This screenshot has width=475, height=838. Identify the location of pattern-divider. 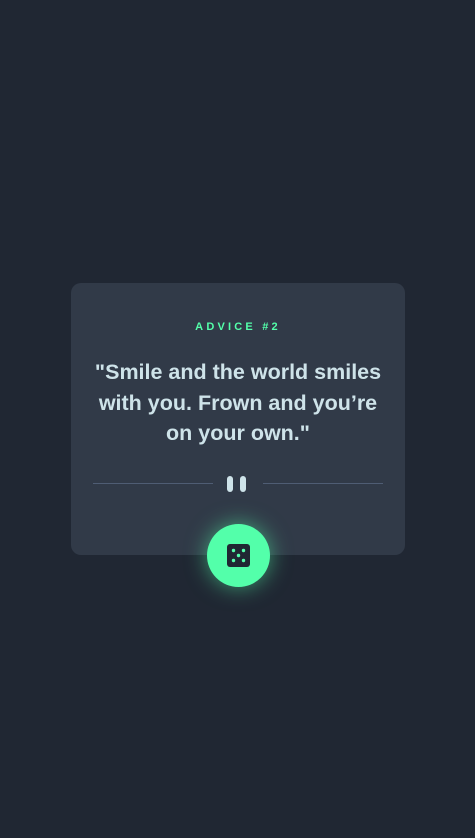
(238, 484).